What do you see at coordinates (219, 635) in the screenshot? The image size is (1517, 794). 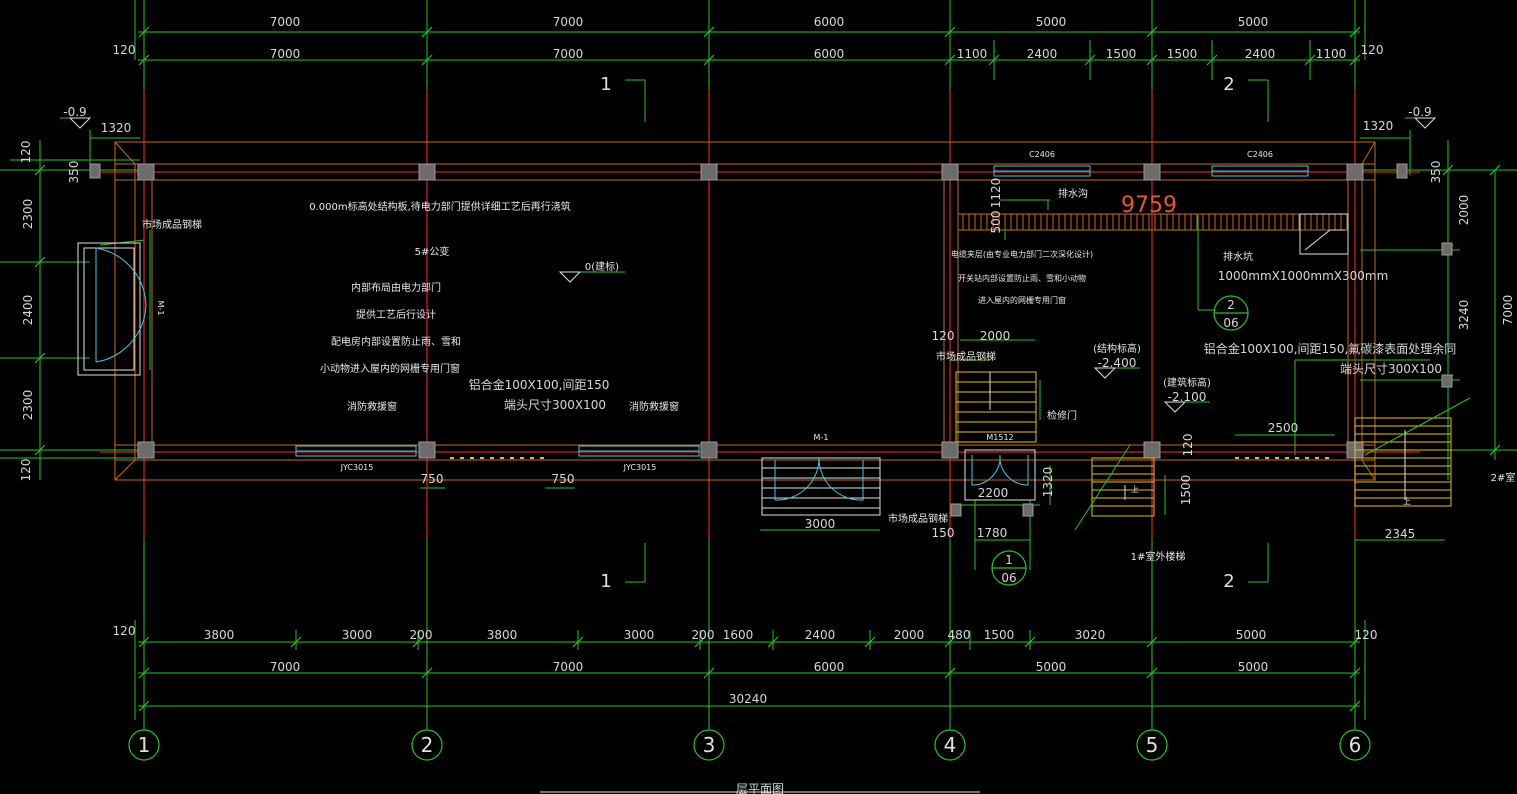 I see `dim-bot1-0: 3800` at bounding box center [219, 635].